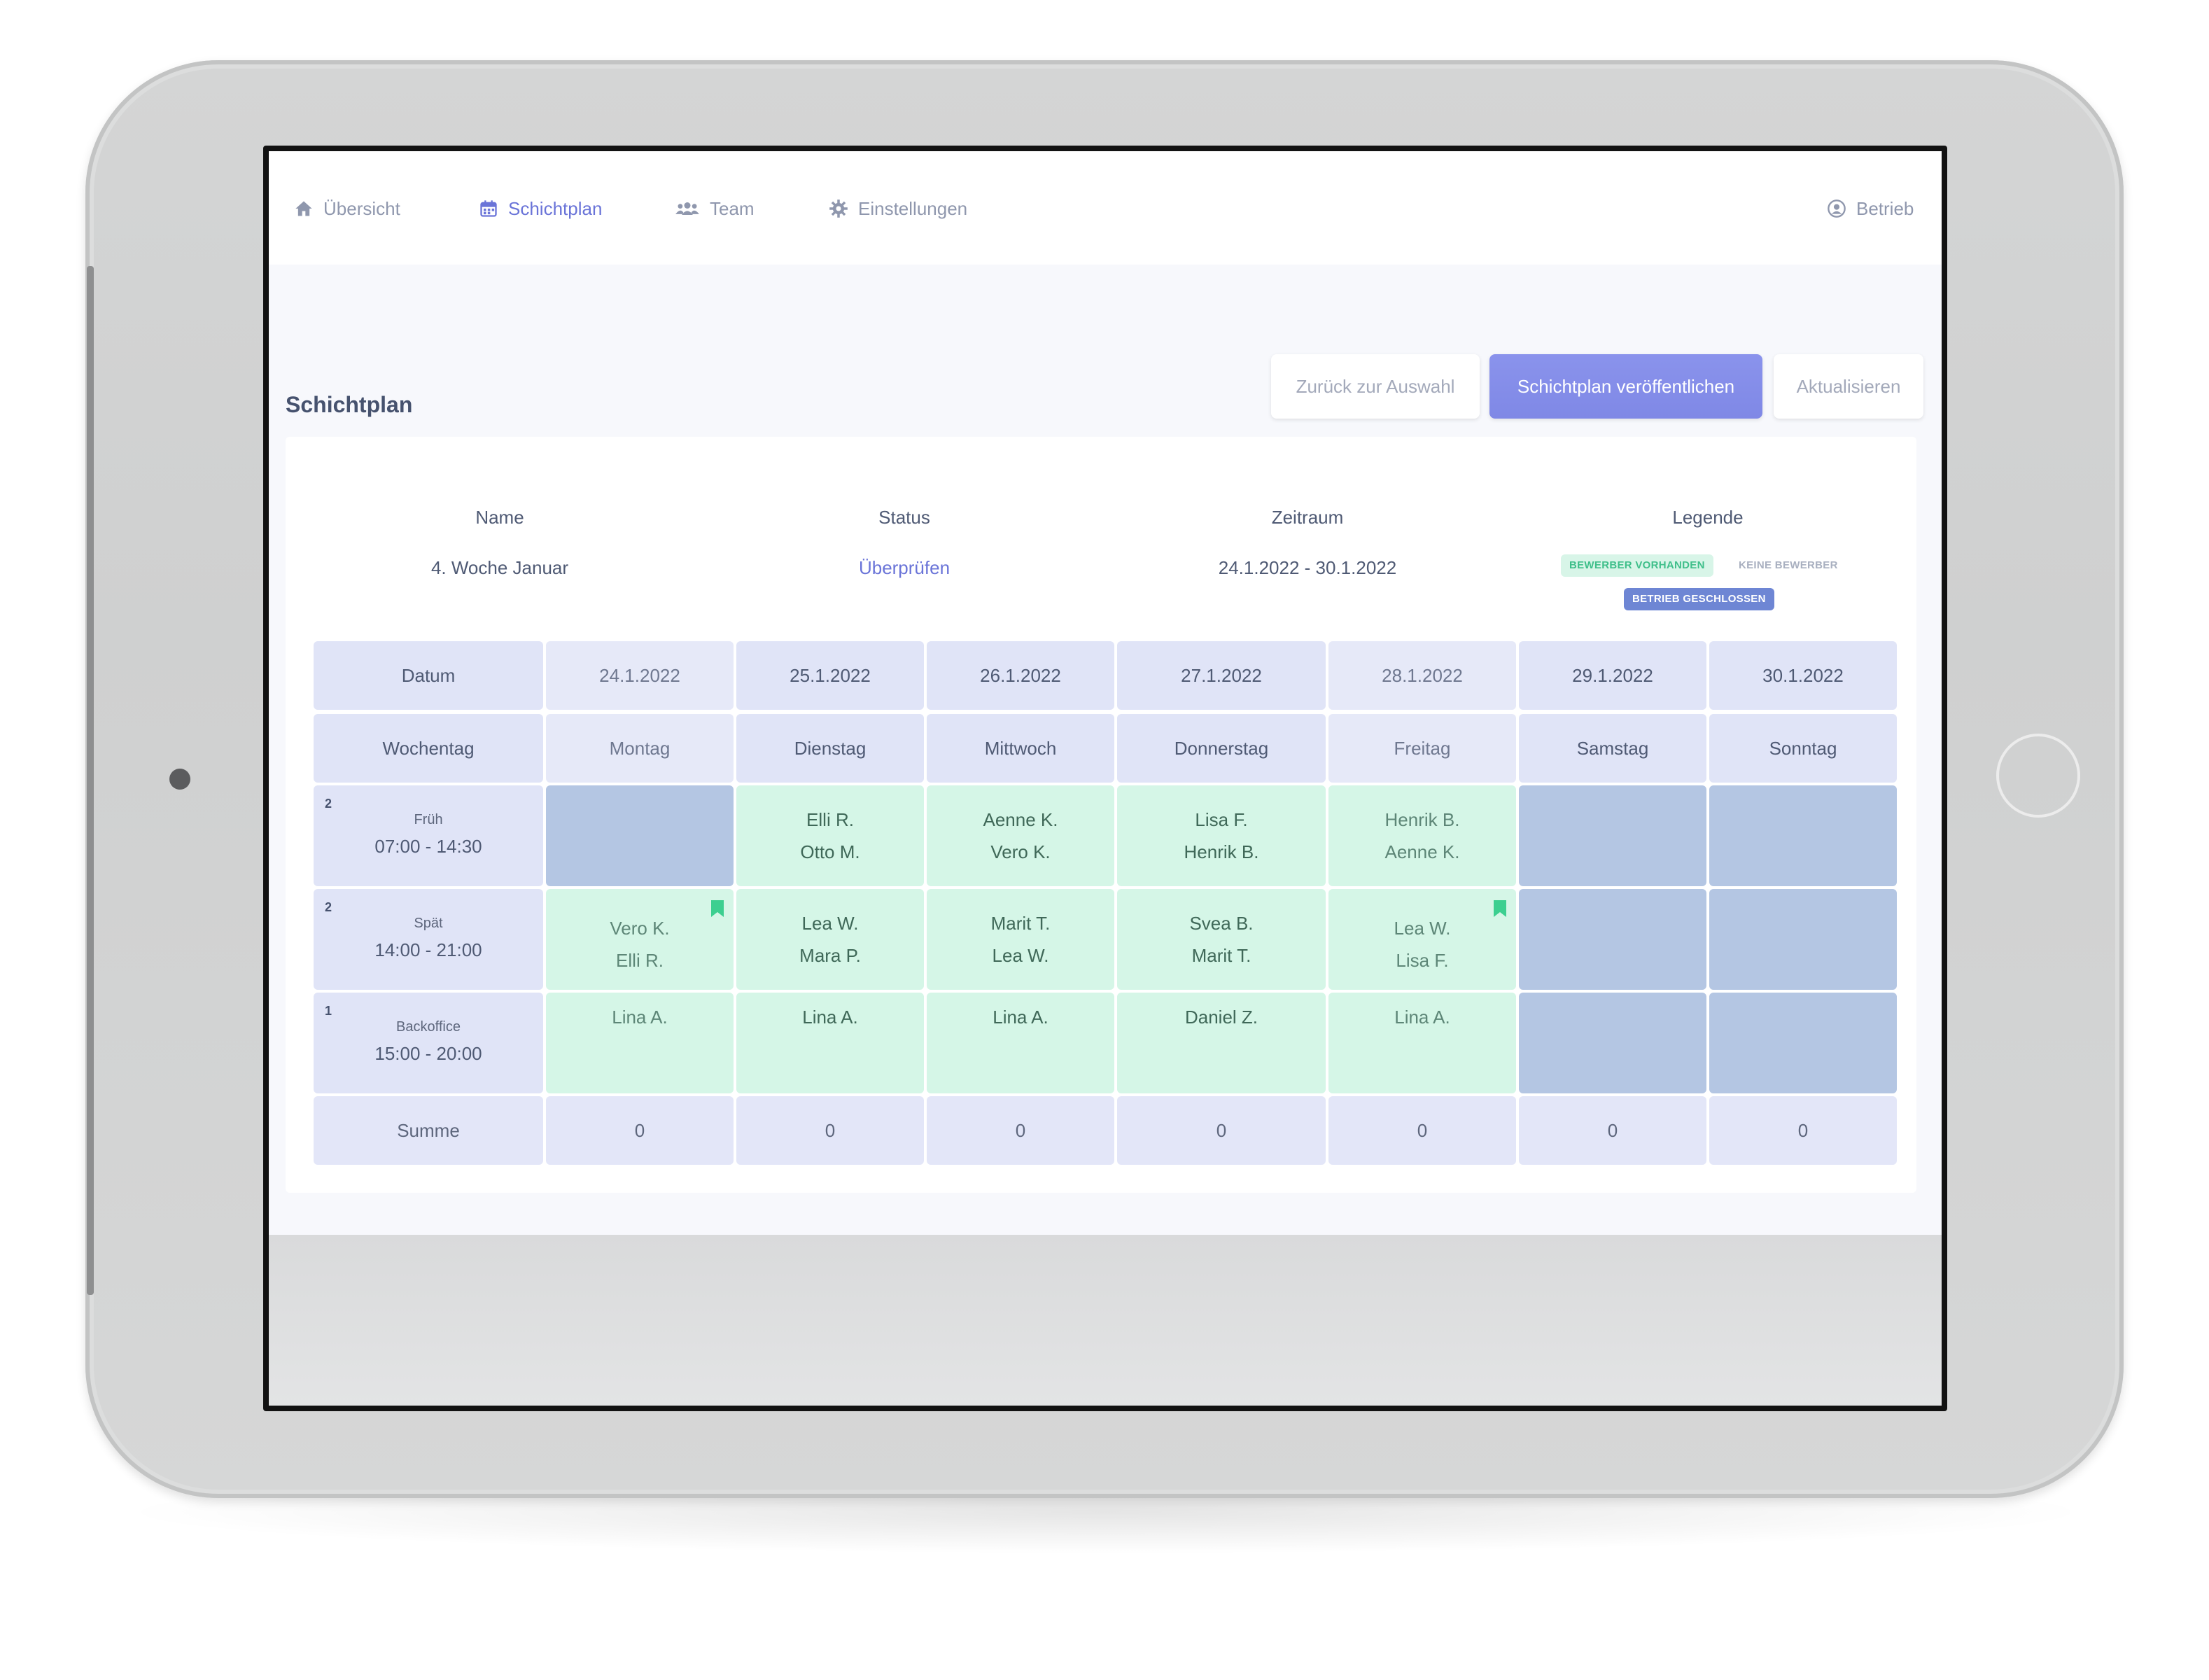 This screenshot has width=2209, height=1680. What do you see at coordinates (1221, 1043) in the screenshot?
I see `shift-cell-applicants: Daniel Z.` at bounding box center [1221, 1043].